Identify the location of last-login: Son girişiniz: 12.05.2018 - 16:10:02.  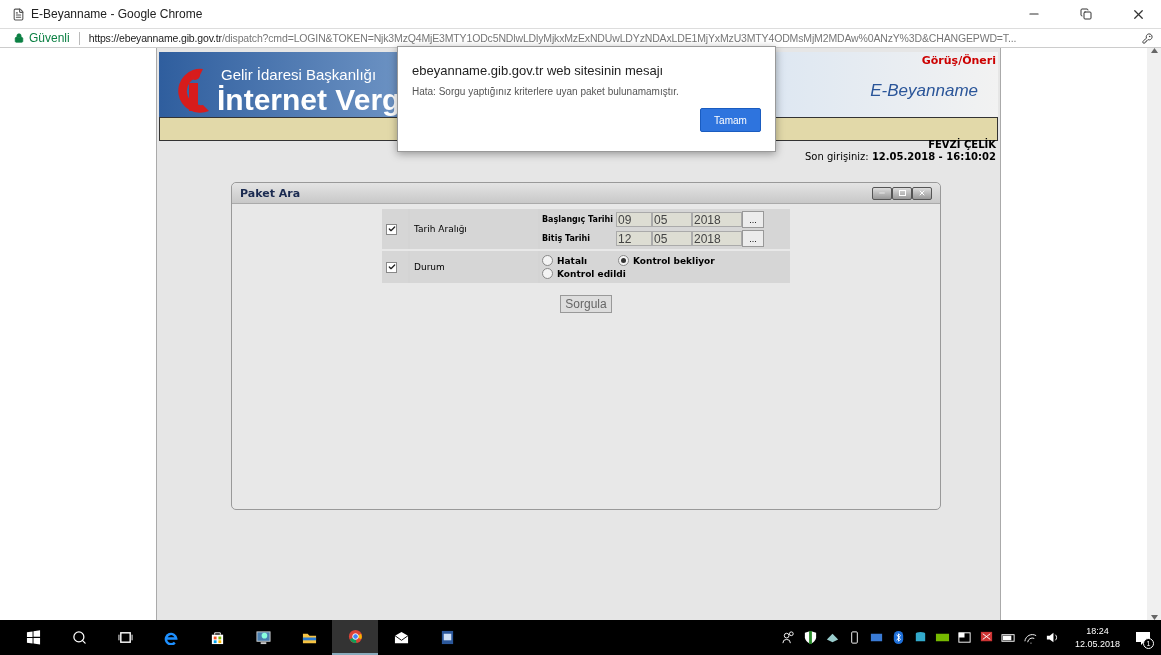
(900, 156).